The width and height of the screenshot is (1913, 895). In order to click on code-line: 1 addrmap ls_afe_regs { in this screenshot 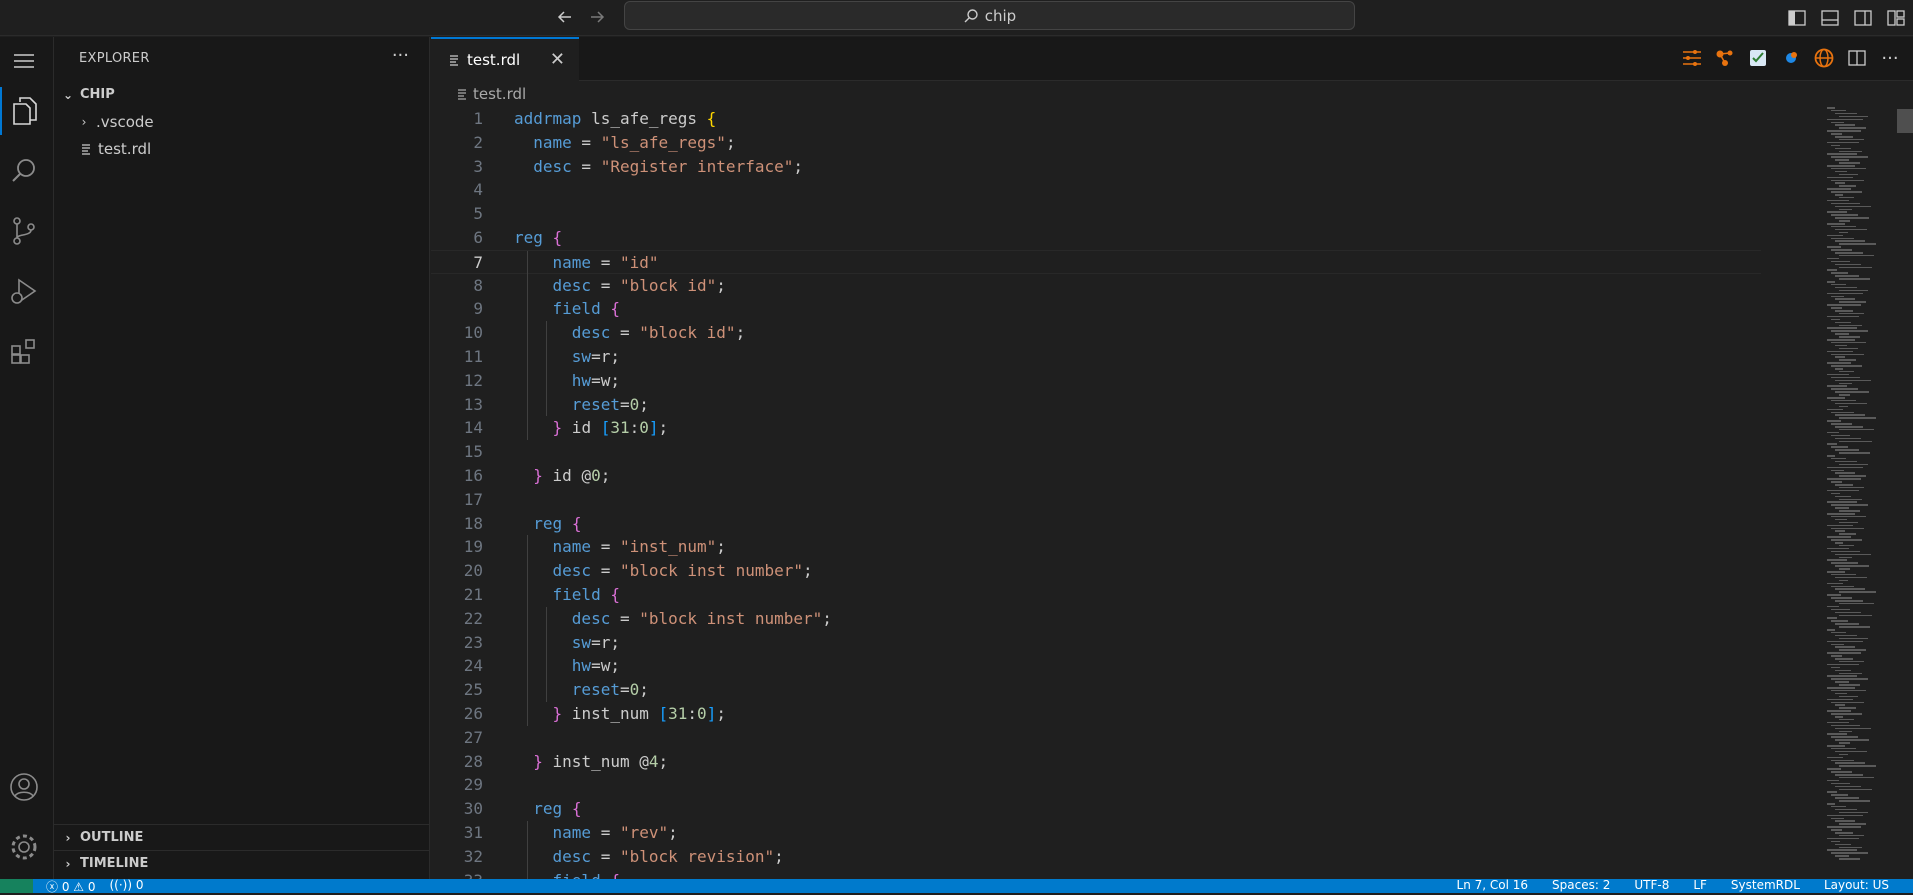, I will do `click(1096, 119)`.